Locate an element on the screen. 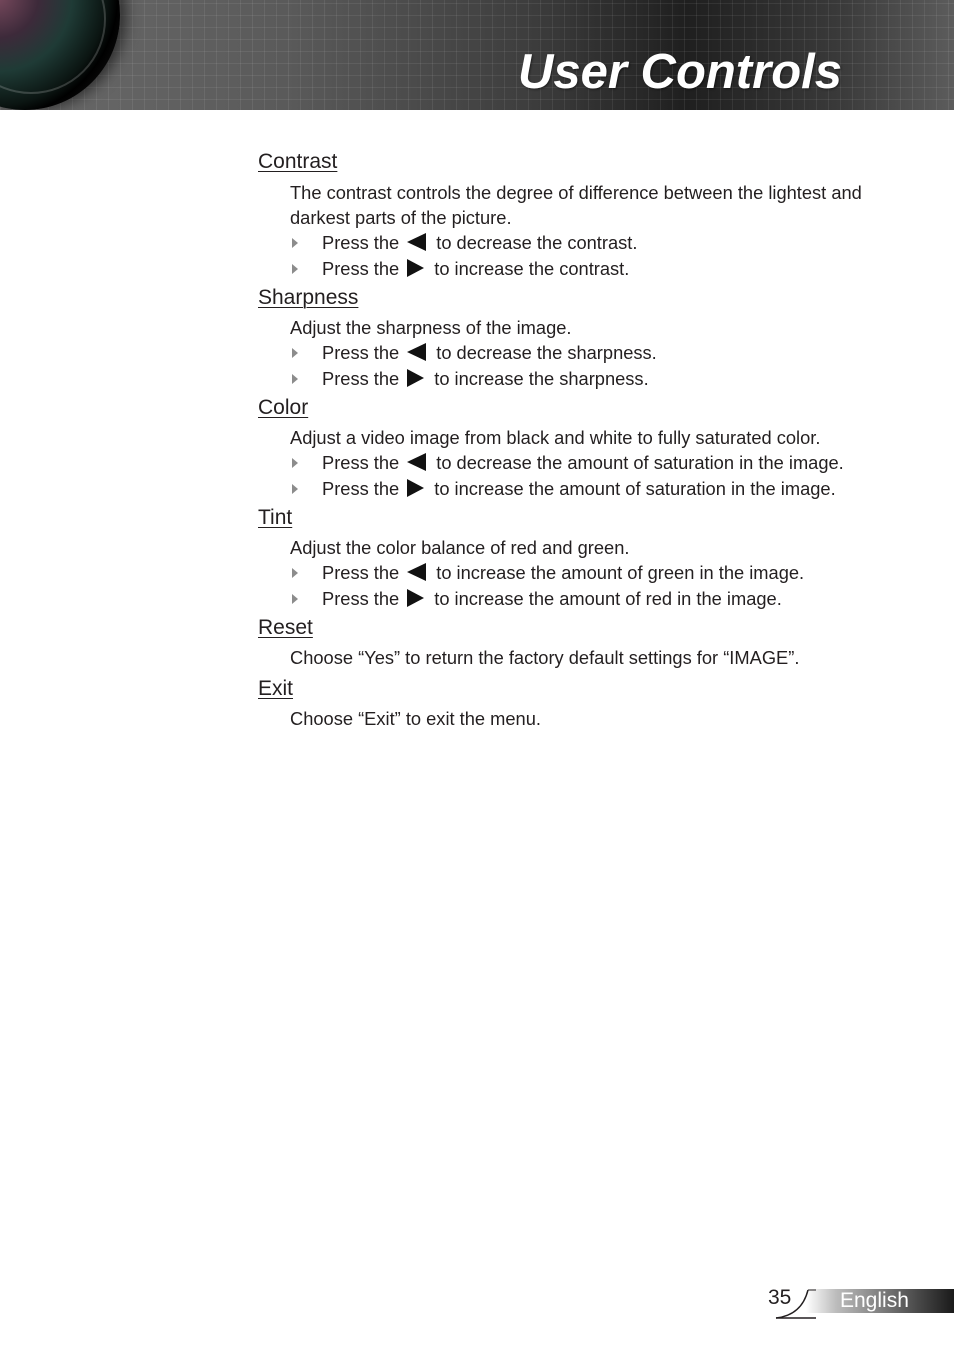  section-heading: Exit is located at coordinates (276, 689).